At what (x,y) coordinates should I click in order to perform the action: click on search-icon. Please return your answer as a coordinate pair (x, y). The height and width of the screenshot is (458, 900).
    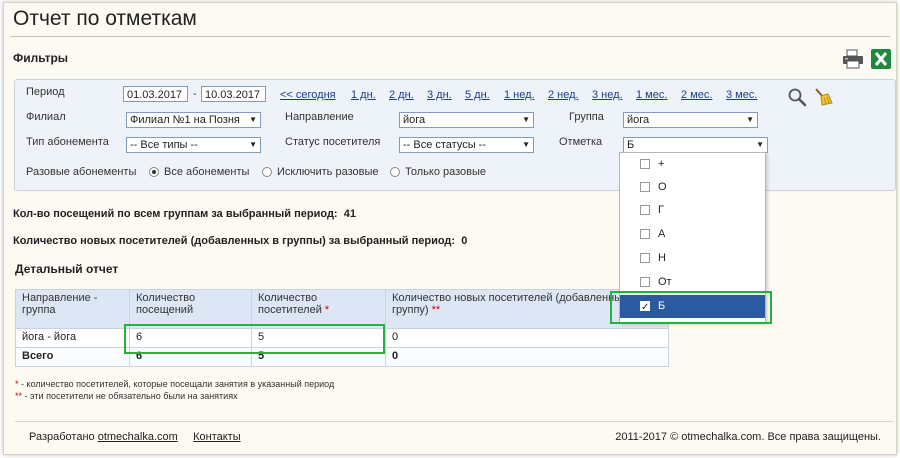
    Looking at the image, I should click on (797, 97).